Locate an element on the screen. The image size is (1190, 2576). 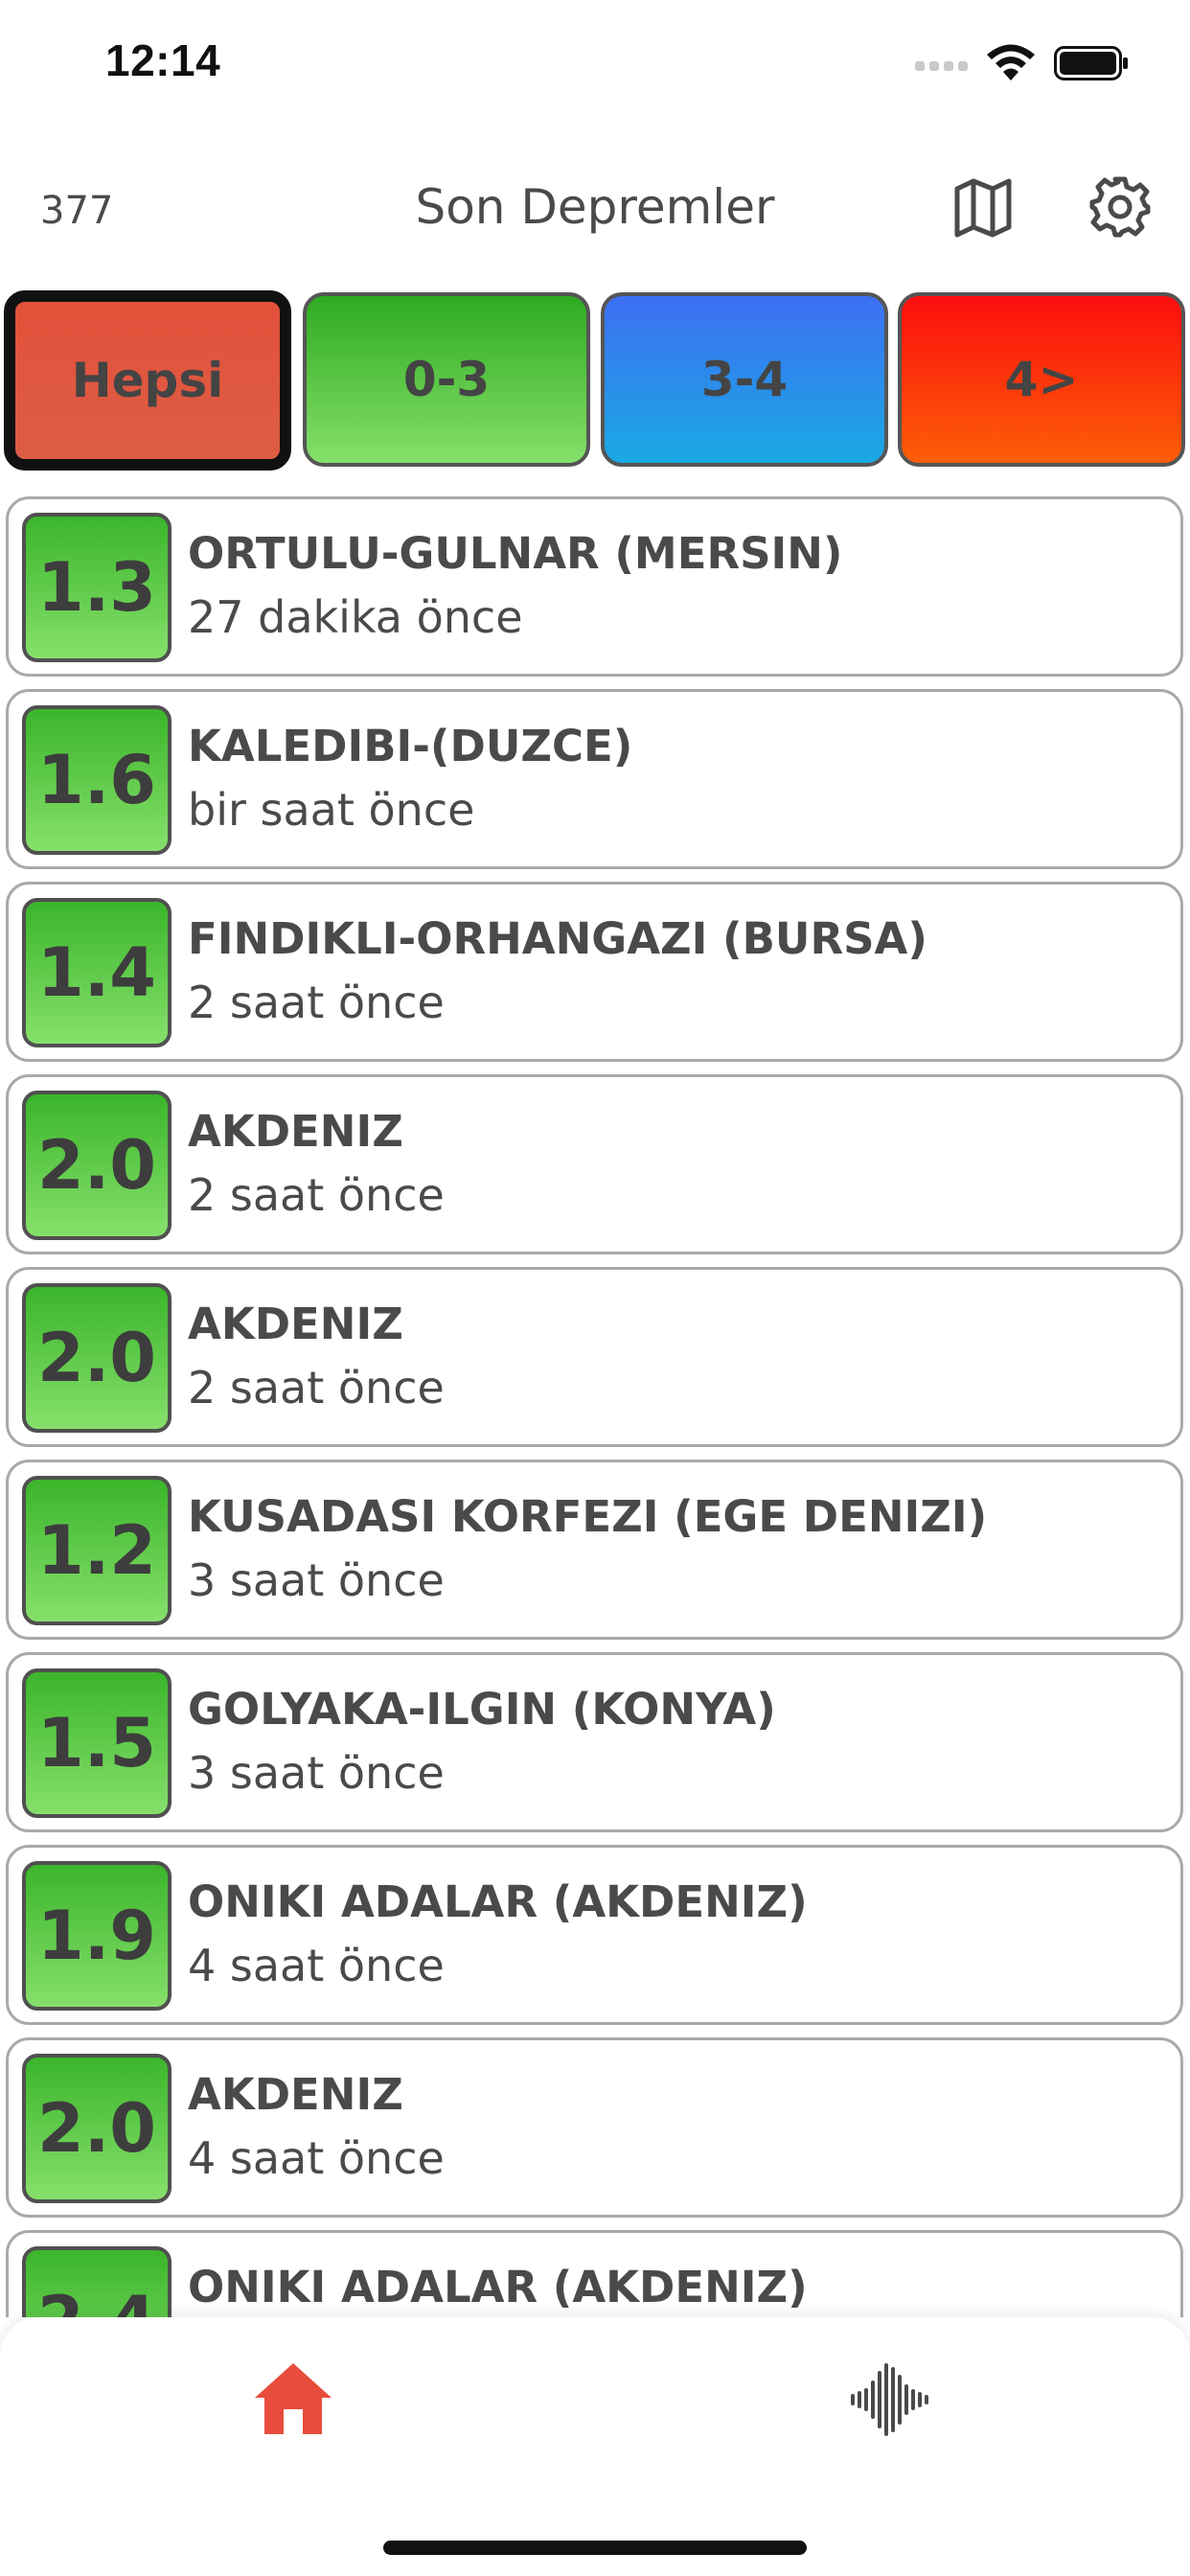
list-item: 2.4 ONIKI ADALAR (AKDENIZ) is located at coordinates (594, 2273).